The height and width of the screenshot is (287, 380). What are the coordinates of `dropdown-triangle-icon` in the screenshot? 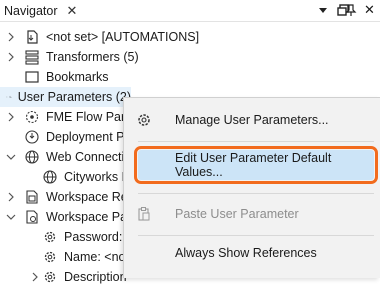 It's located at (323, 10).